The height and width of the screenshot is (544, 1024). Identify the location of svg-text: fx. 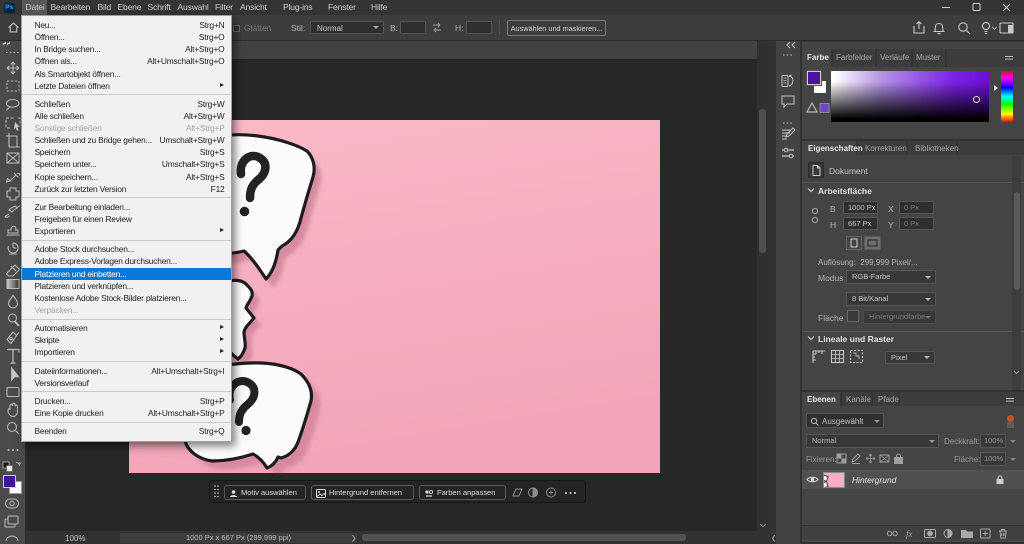
(909, 534).